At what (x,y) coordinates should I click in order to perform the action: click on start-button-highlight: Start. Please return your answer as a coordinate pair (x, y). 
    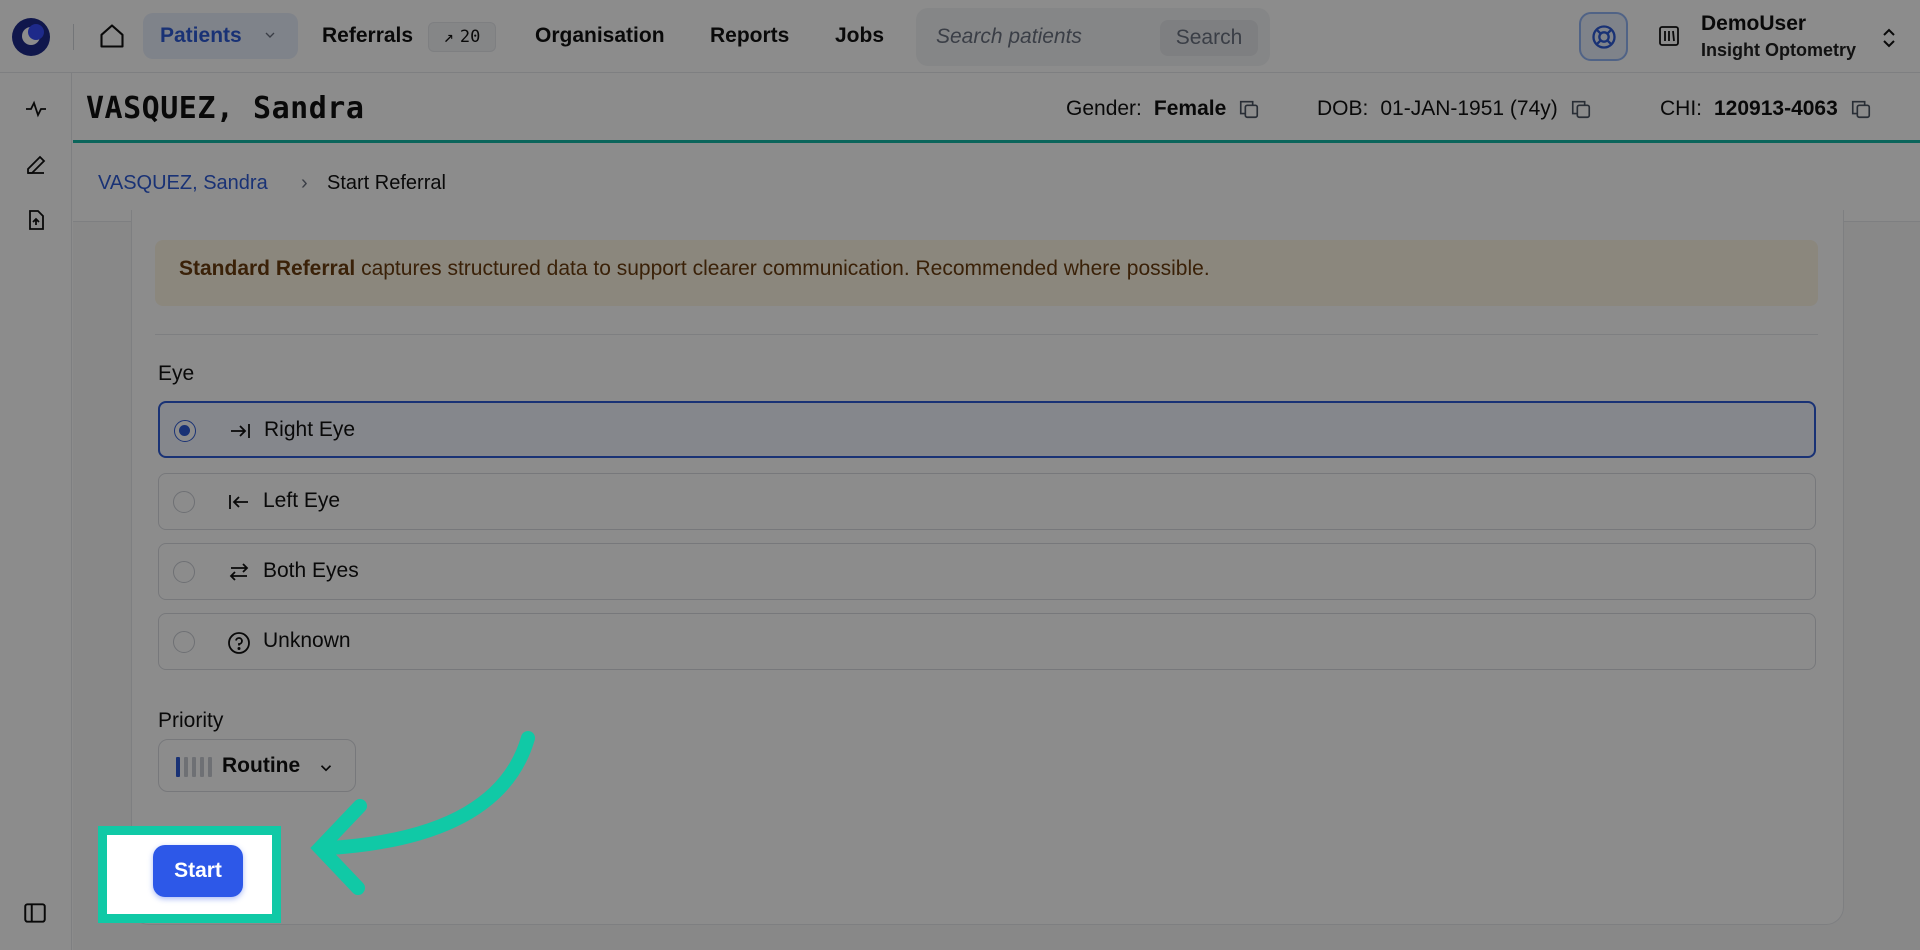
    Looking at the image, I should click on (189, 874).